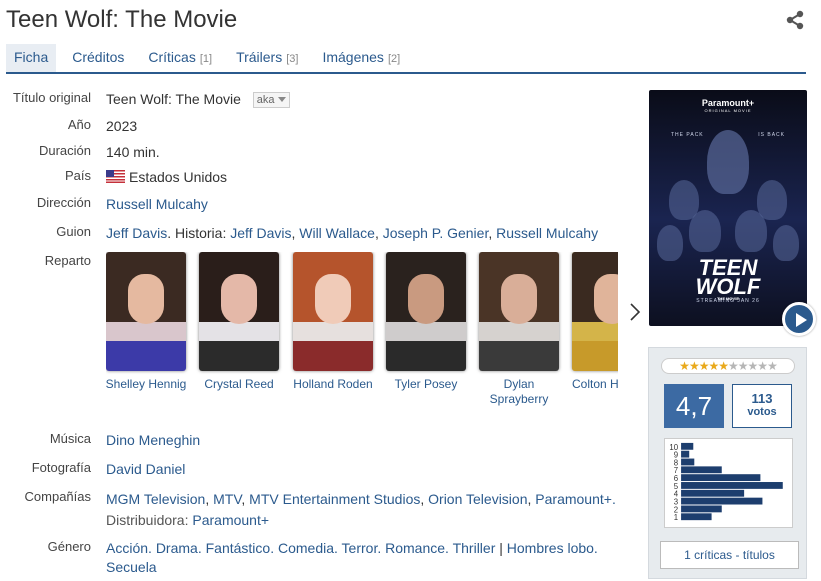 The width and height of the screenshot is (821, 581). I want to click on cast-member: Crystal Reed, so click(239, 322).